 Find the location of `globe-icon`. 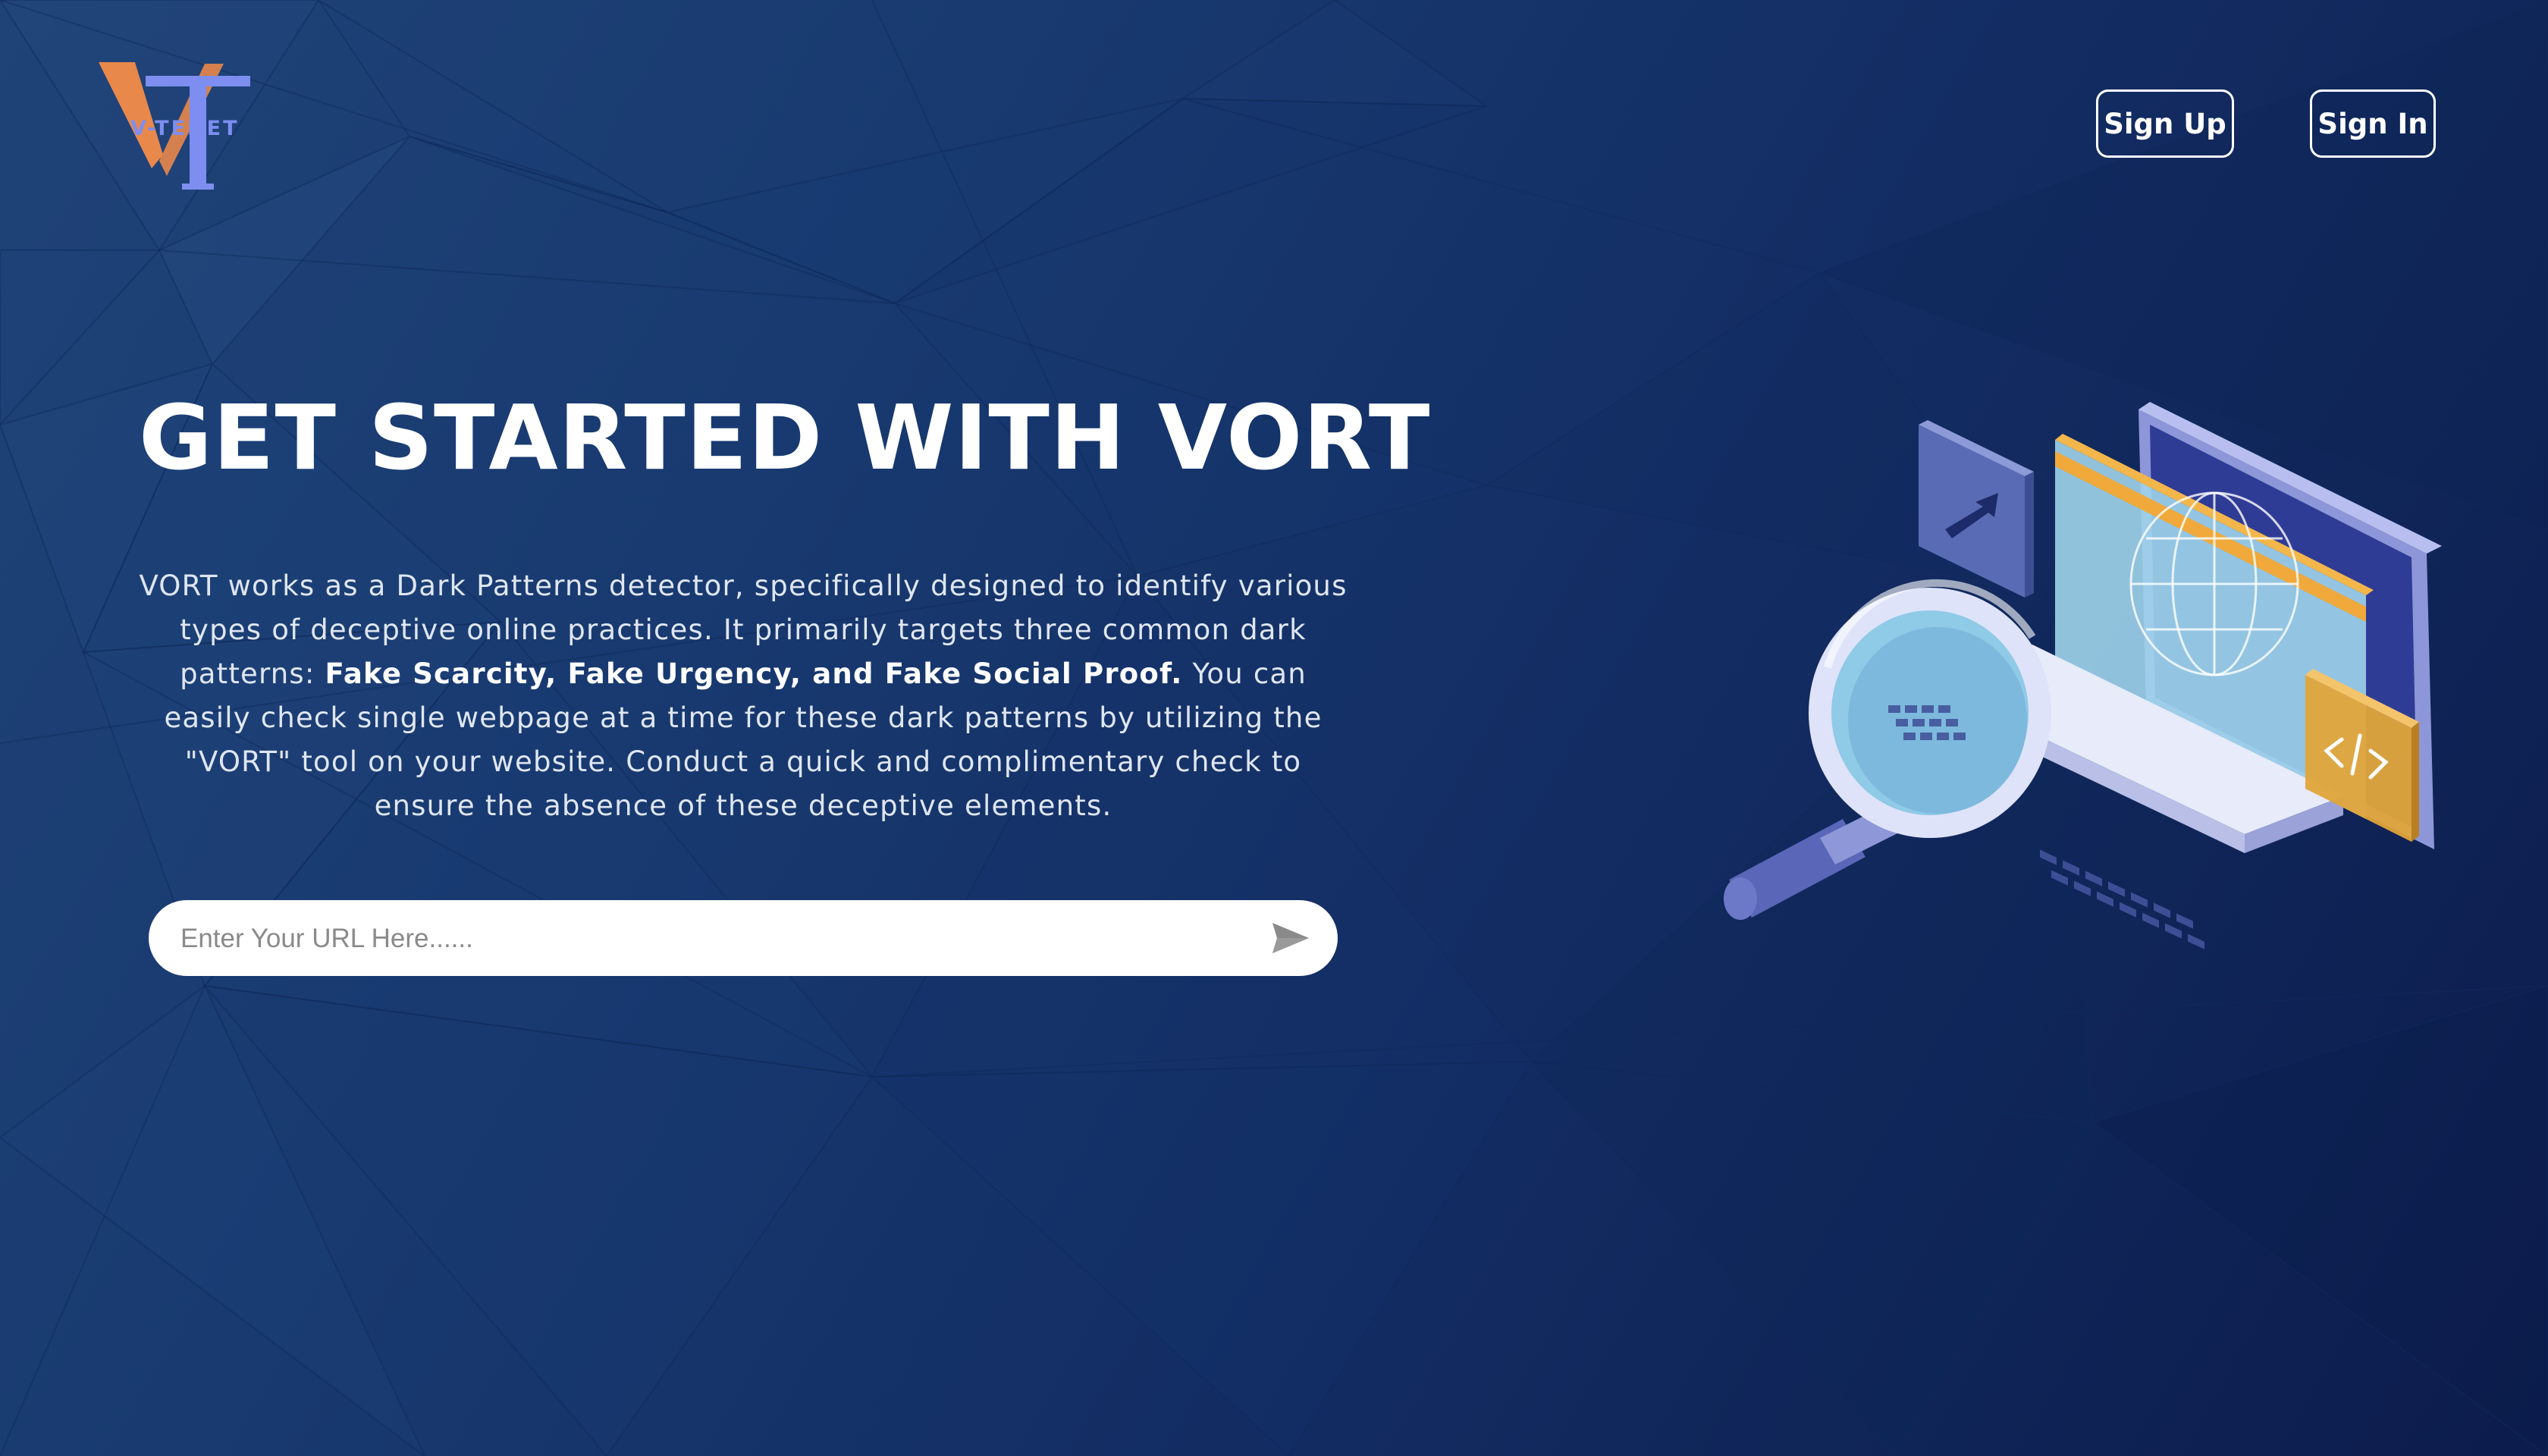

globe-icon is located at coordinates (2214, 583).